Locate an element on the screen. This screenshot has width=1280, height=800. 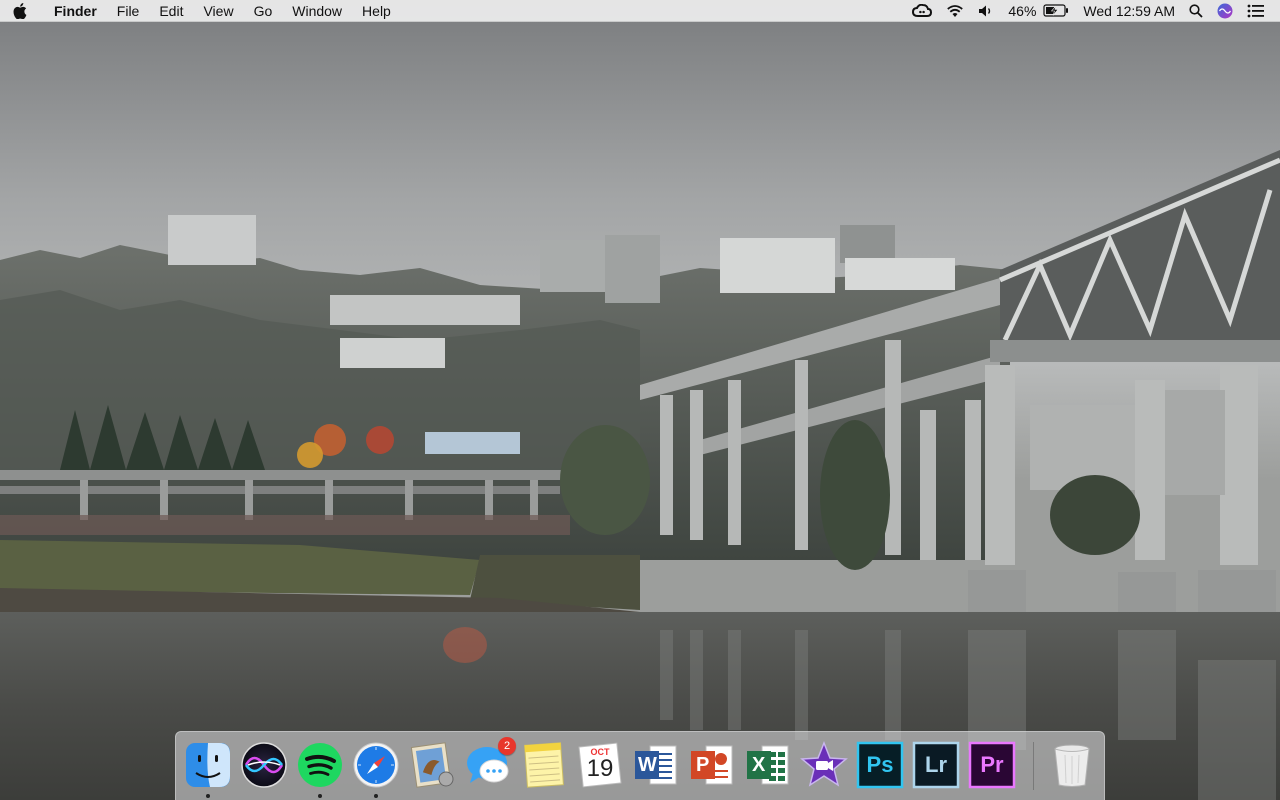
dock-app-premiere: Pr is located at coordinates (992, 765).